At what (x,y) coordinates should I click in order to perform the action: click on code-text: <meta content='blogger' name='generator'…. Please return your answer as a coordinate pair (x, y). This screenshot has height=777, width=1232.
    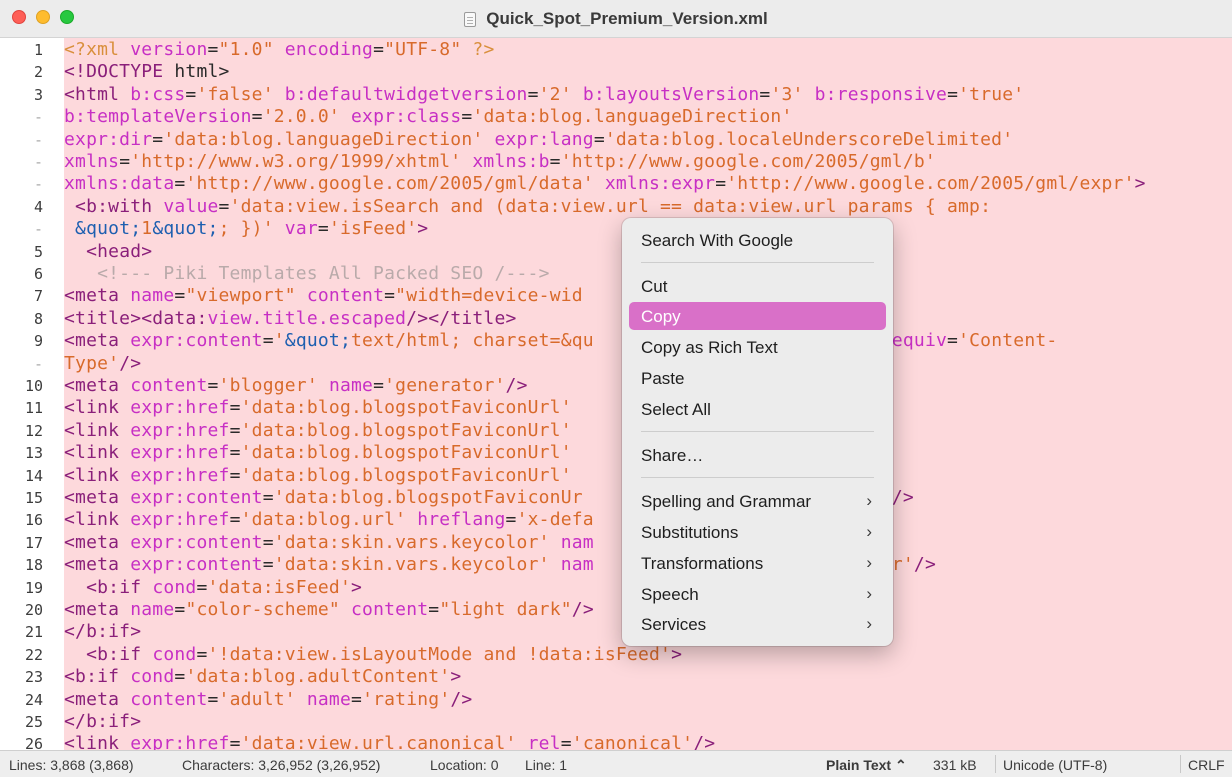
    Looking at the image, I should click on (296, 386).